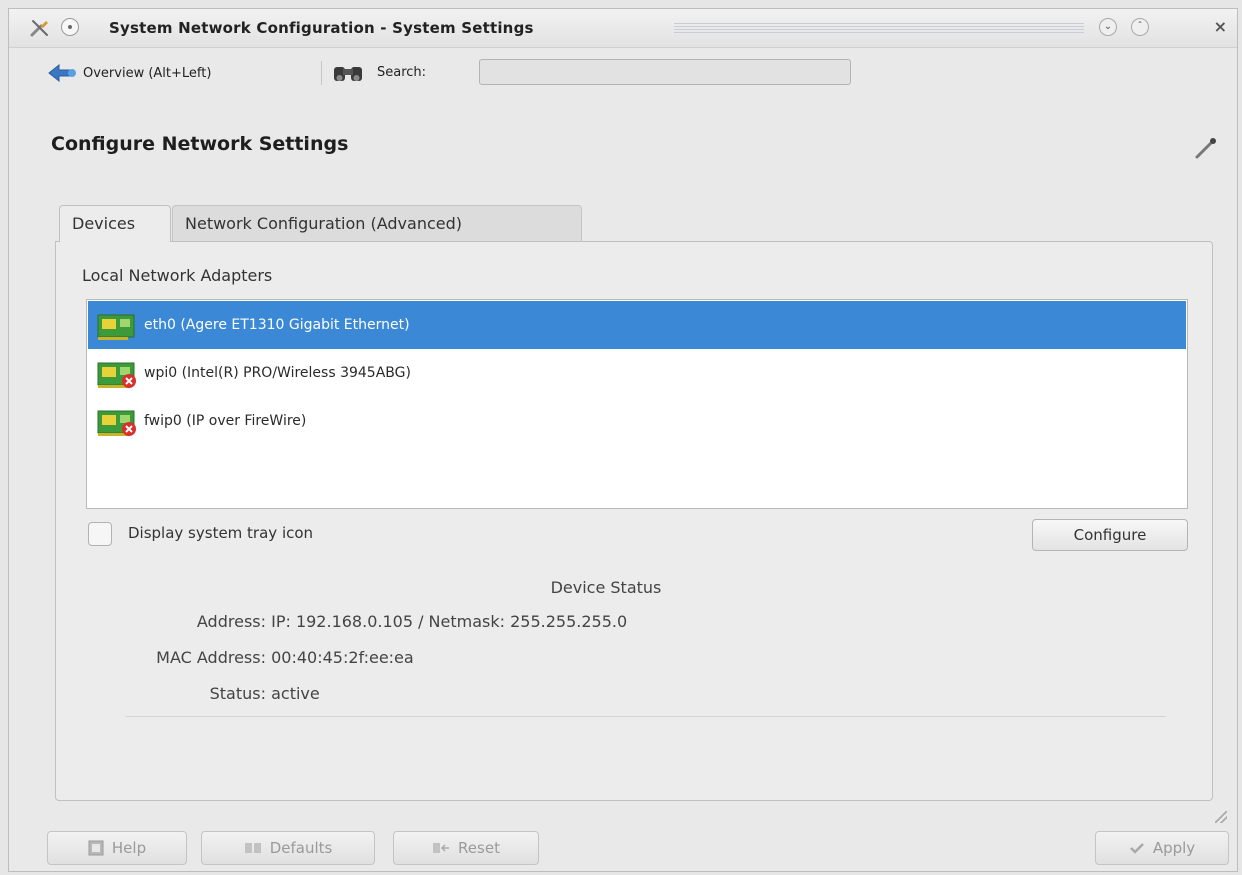 This screenshot has height=875, width=1242. What do you see at coordinates (237, 693) in the screenshot?
I see `status-label: Status:` at bounding box center [237, 693].